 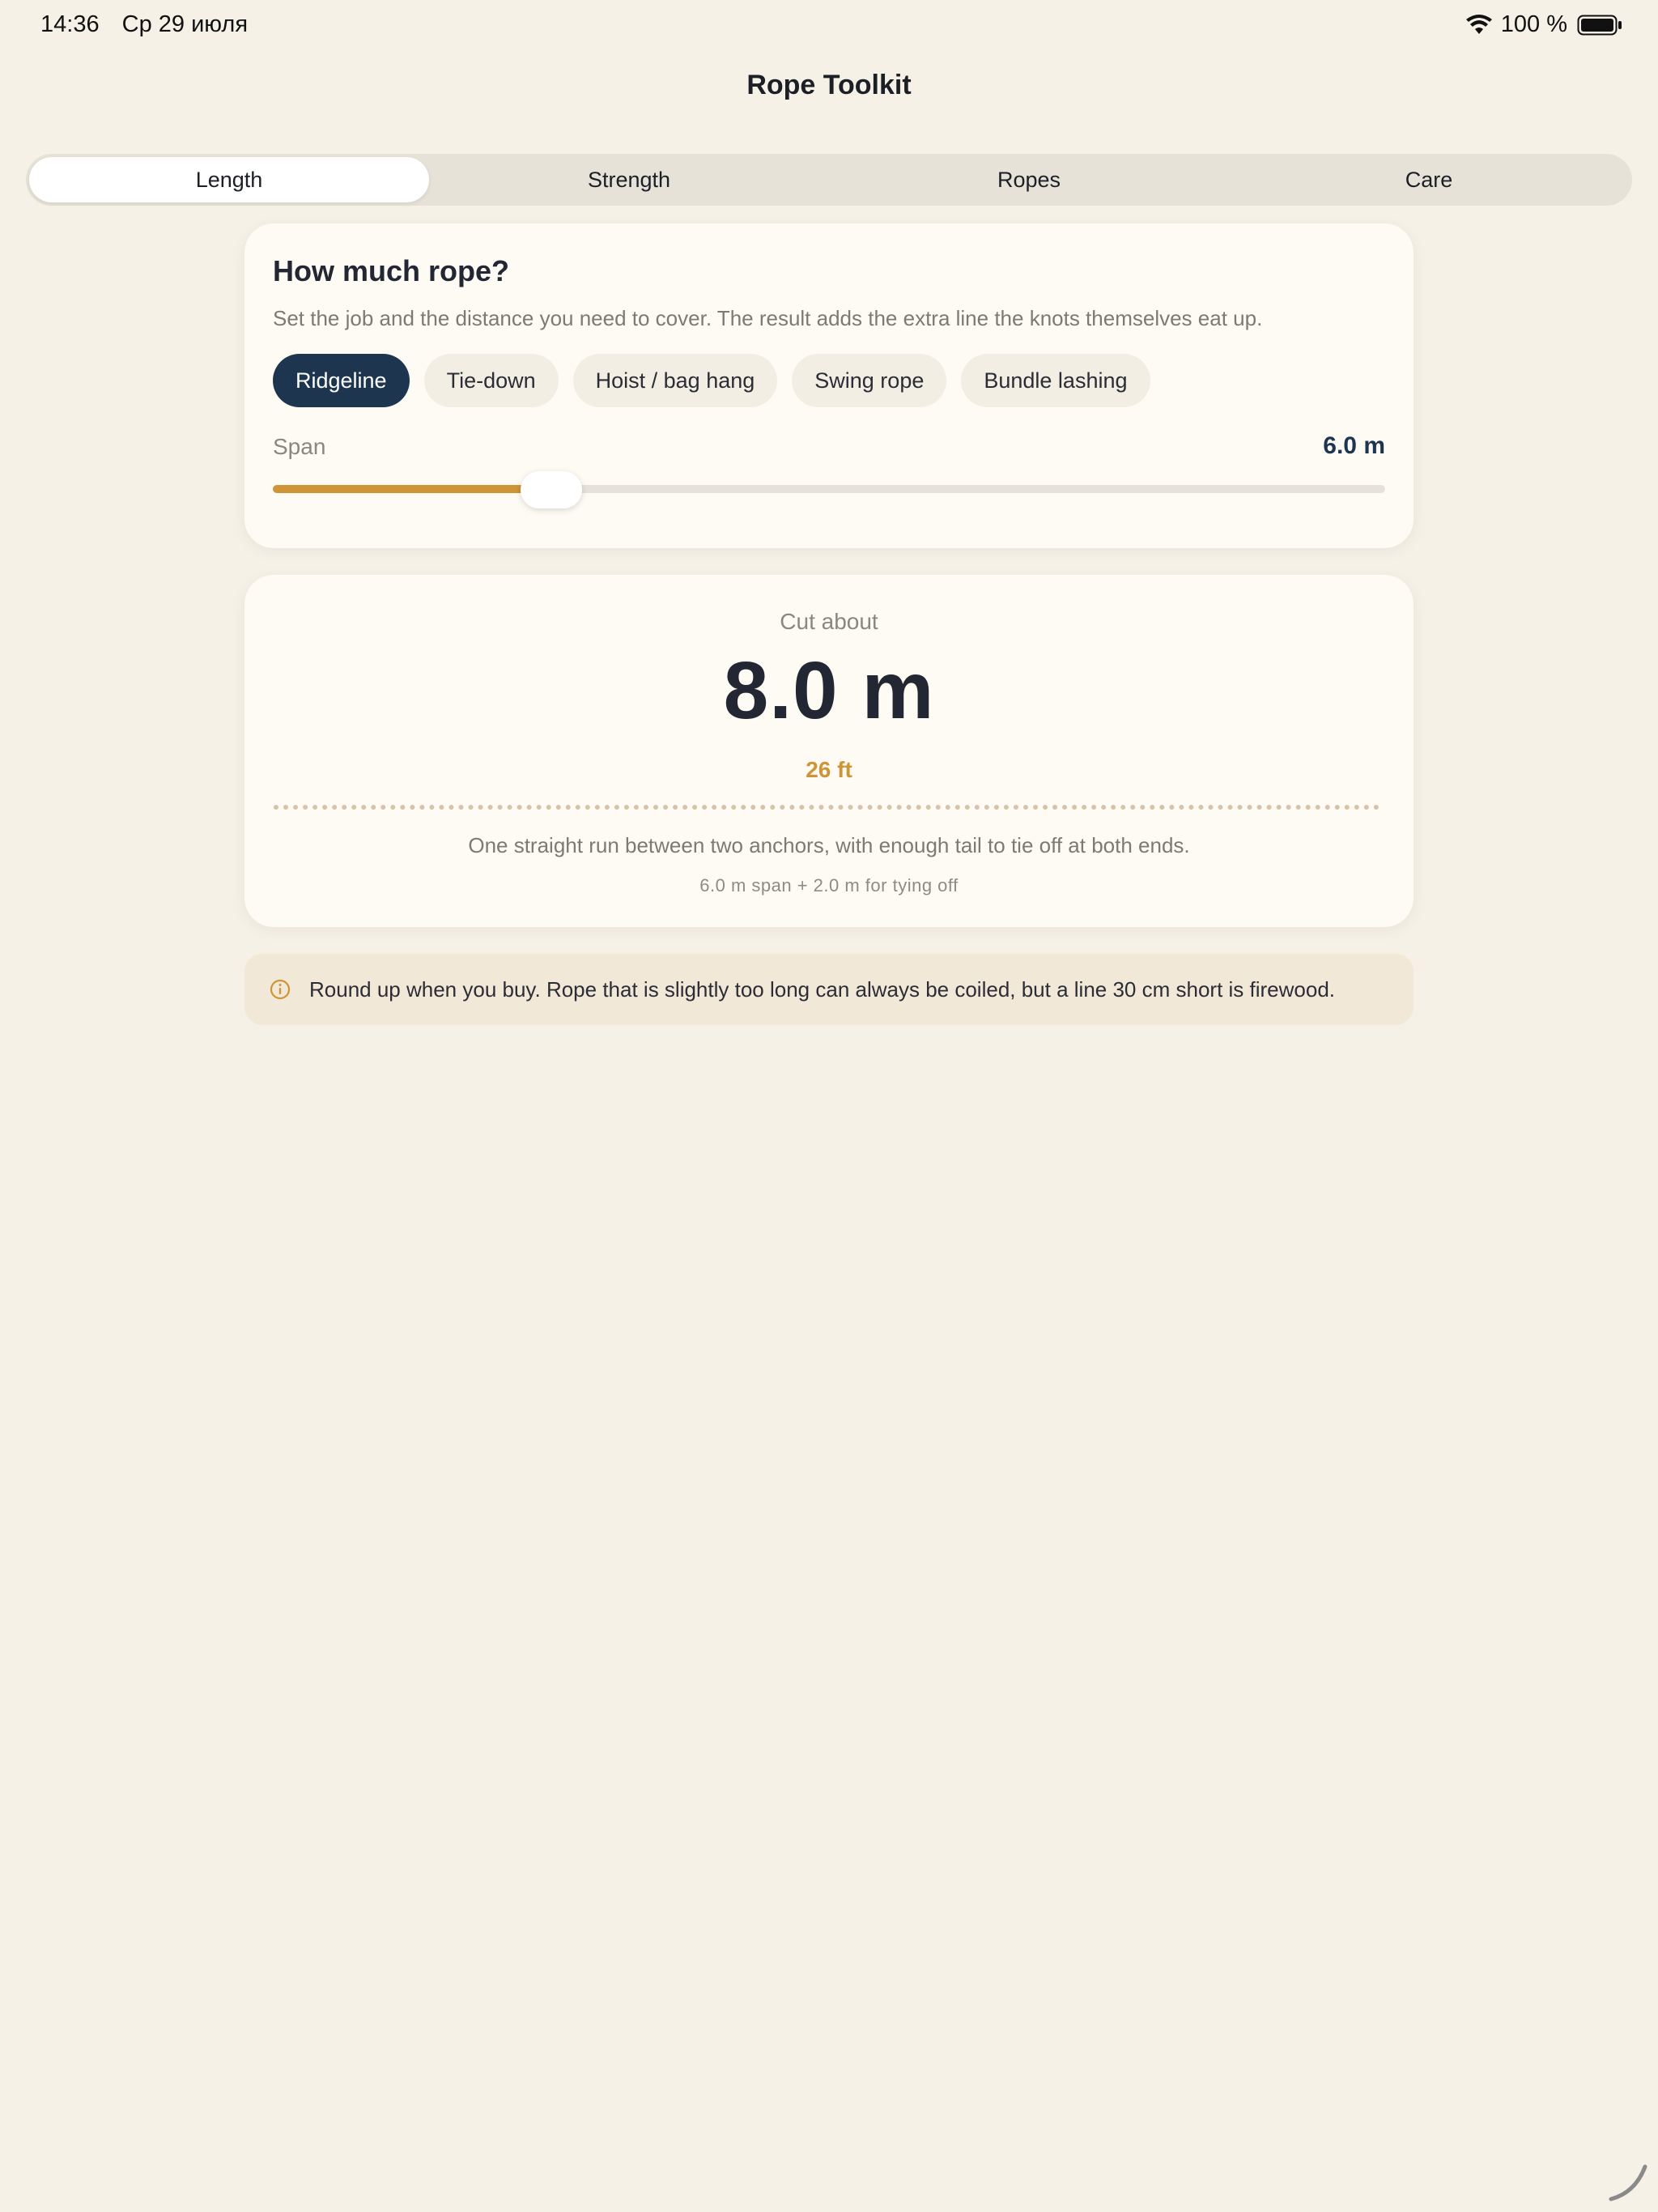 I want to click on info-icon, so click(x=280, y=990).